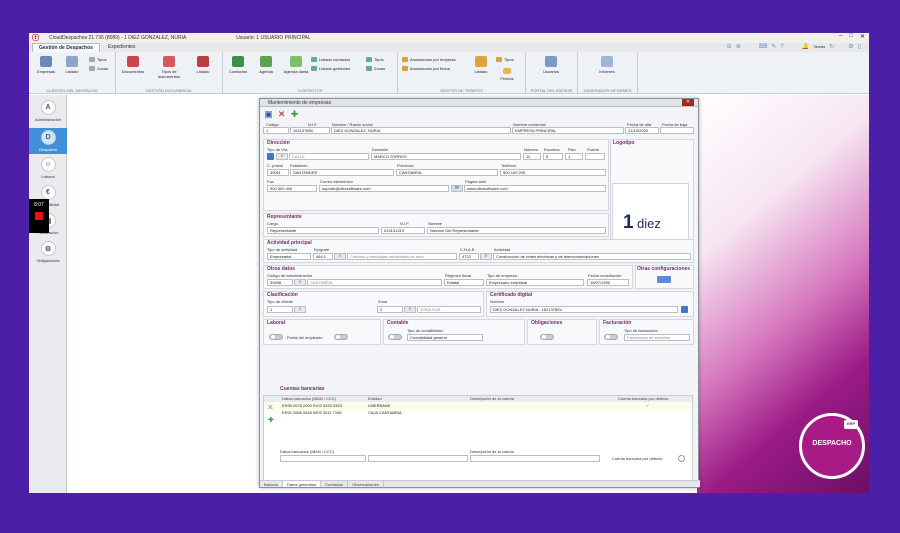 This screenshot has height=533, width=900. I want to click on dialog-close-icon: ✕, so click(688, 102).